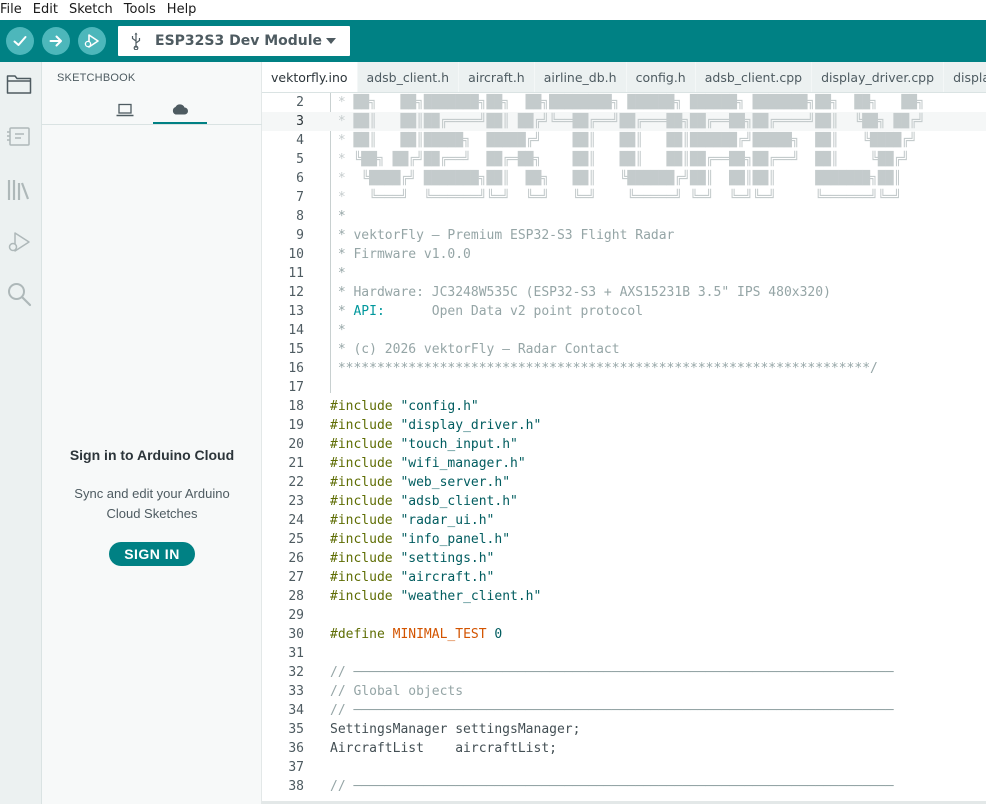 The height and width of the screenshot is (804, 986). I want to click on tab-adsb-client-cpp: adsb_client.cpp, so click(754, 77).